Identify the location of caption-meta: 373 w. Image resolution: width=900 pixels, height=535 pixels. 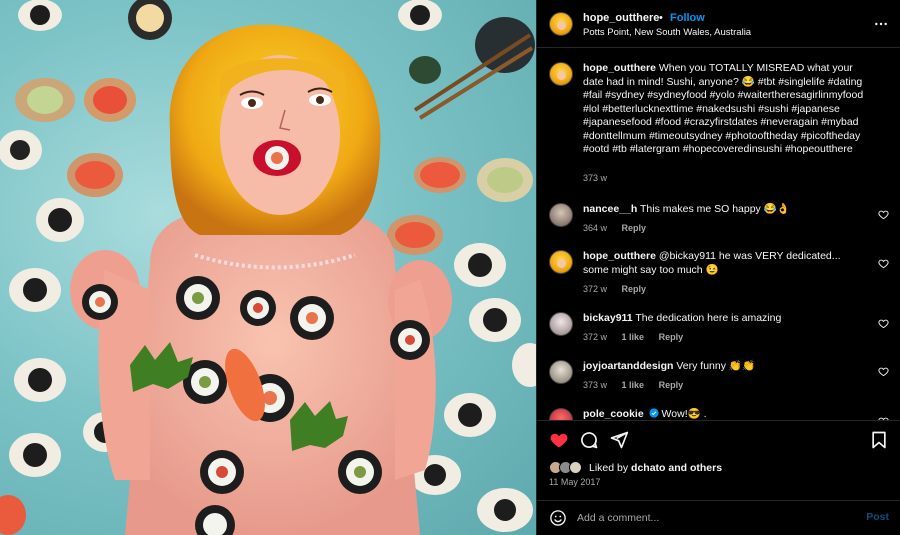
(601, 178).